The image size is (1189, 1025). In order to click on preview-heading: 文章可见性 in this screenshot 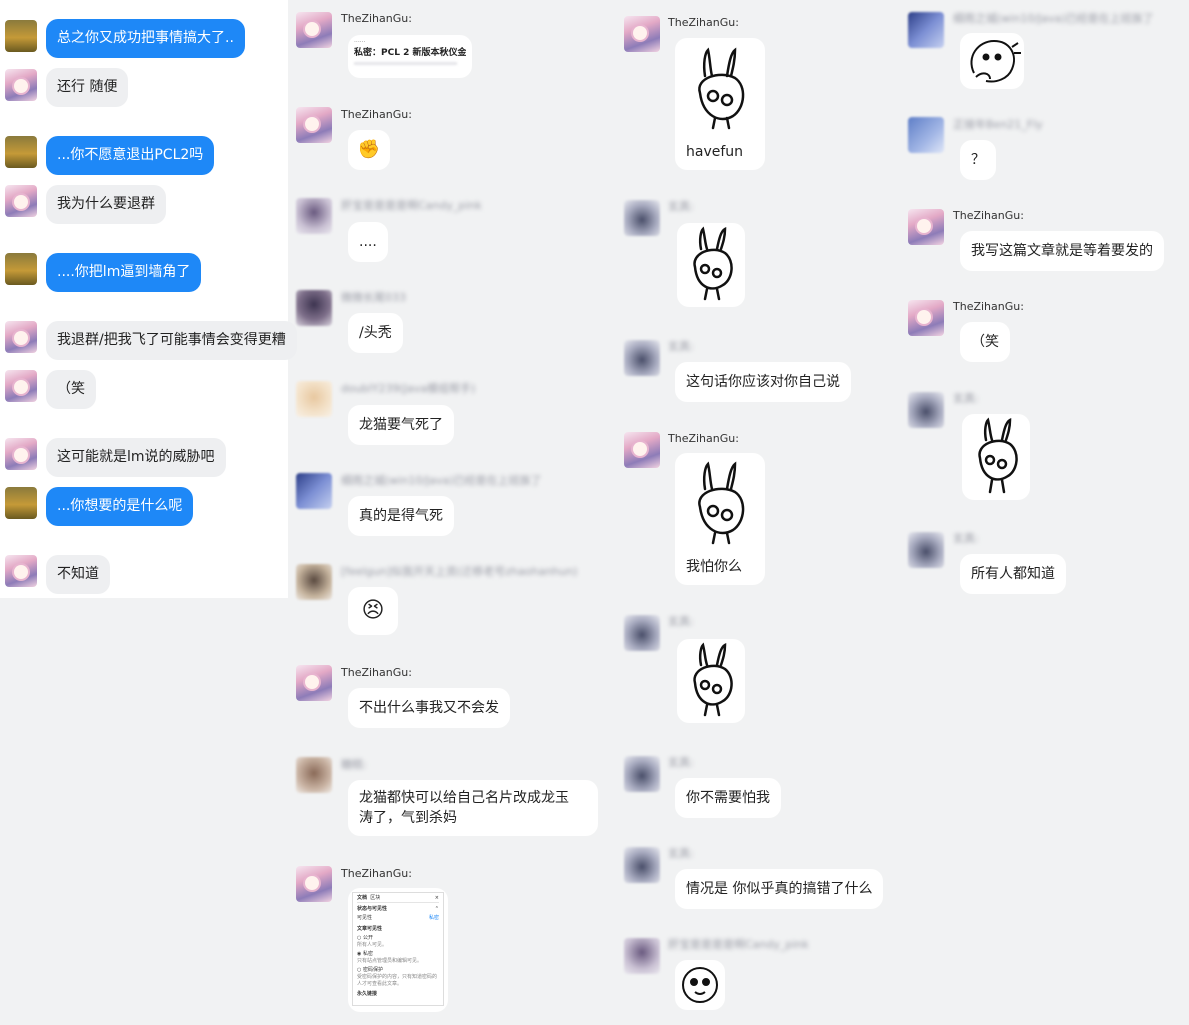, I will do `click(370, 929)`.